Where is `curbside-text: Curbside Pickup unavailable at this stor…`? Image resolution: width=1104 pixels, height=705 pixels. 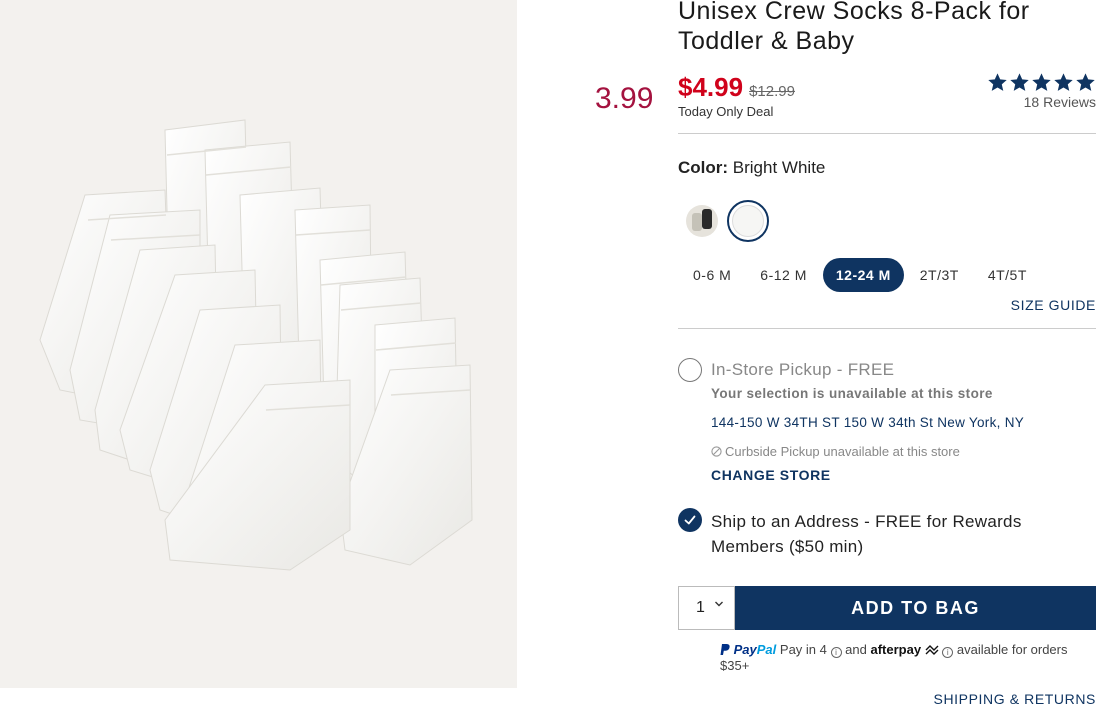
curbside-text: Curbside Pickup unavailable at this stor… is located at coordinates (842, 451).